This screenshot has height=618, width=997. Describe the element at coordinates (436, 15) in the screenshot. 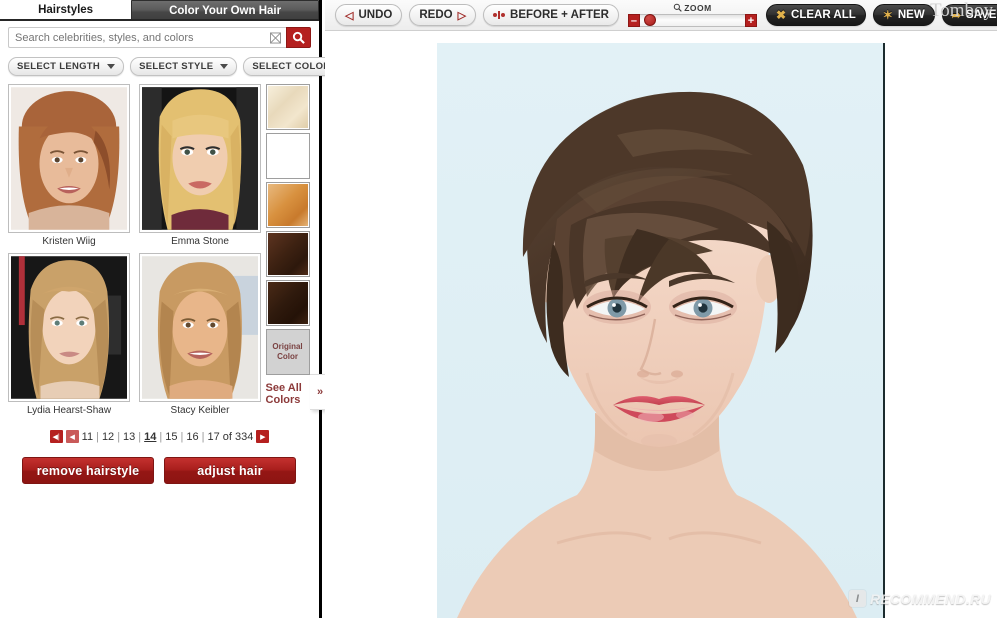

I see `redo-label: REDO` at that location.